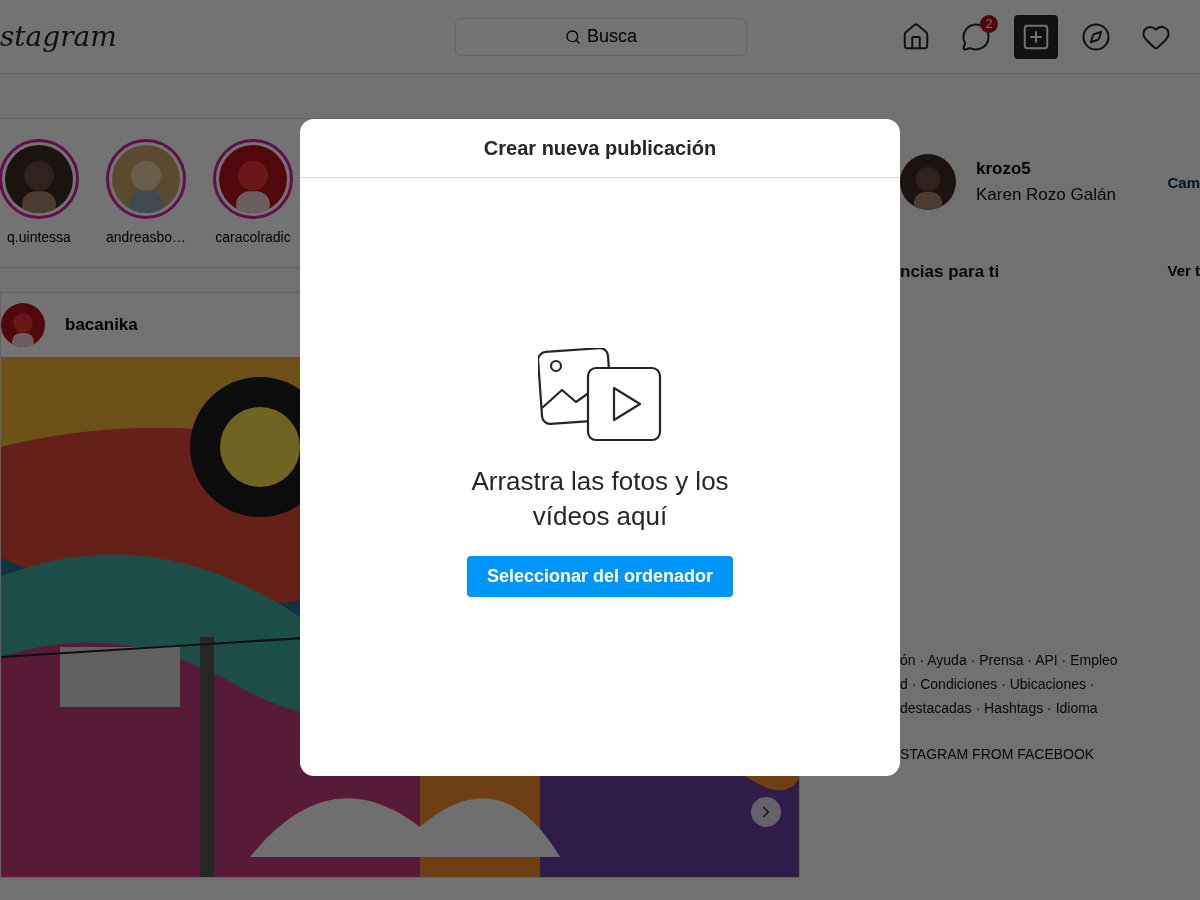 This screenshot has width=1200, height=900. I want to click on footer-links: destacadas · Hashtags · Idioma, so click(999, 708).